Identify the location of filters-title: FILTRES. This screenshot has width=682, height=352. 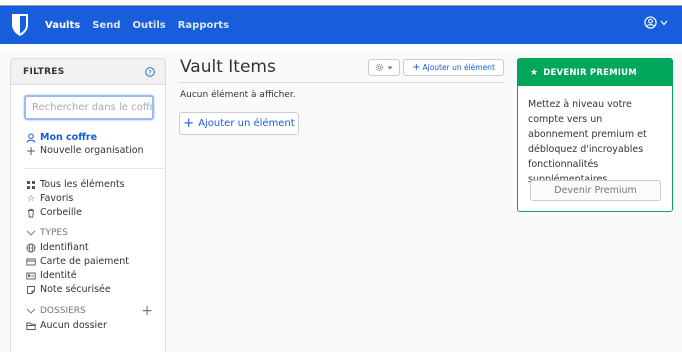
(44, 71).